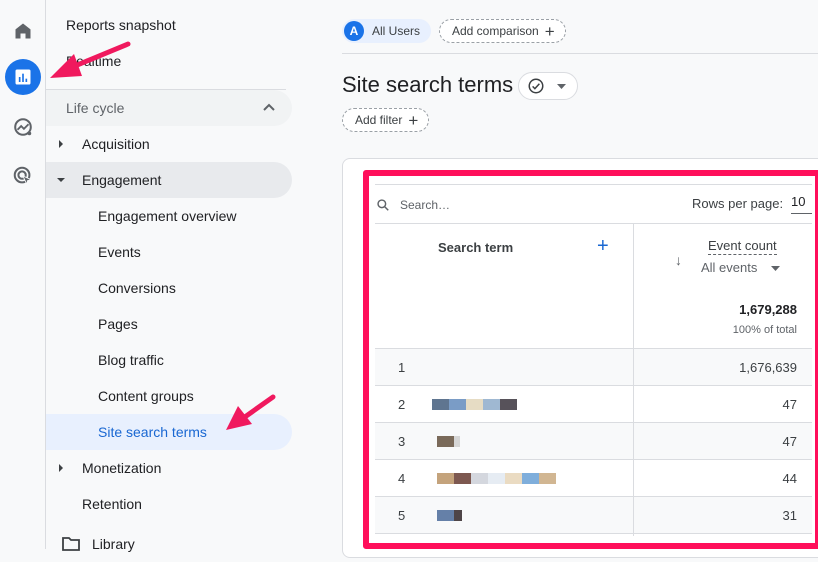 The height and width of the screenshot is (562, 818). I want to click on nav-label: Reports snapshot, so click(121, 25).